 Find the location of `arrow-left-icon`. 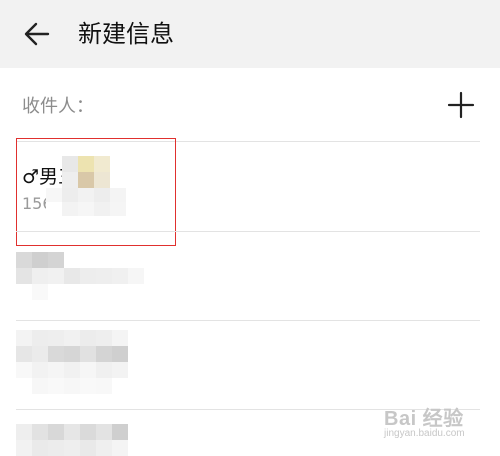

arrow-left-icon is located at coordinates (37, 34).